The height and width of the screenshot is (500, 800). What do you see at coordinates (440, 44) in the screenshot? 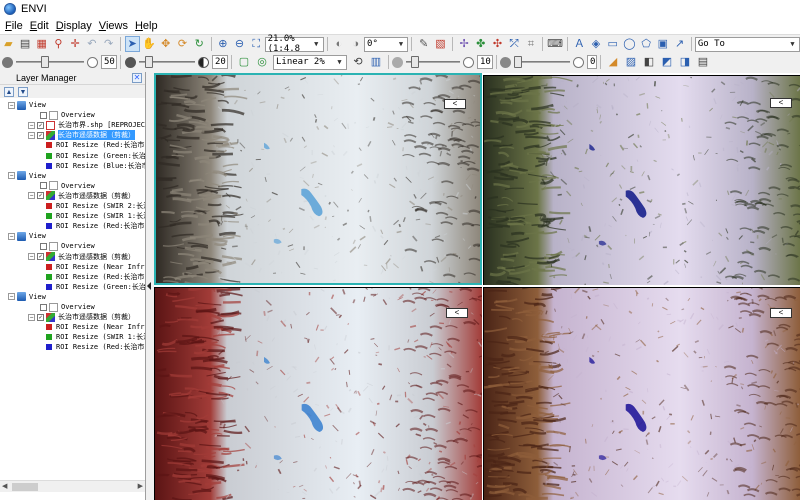
I see `roi-icon: ▧` at bounding box center [440, 44].